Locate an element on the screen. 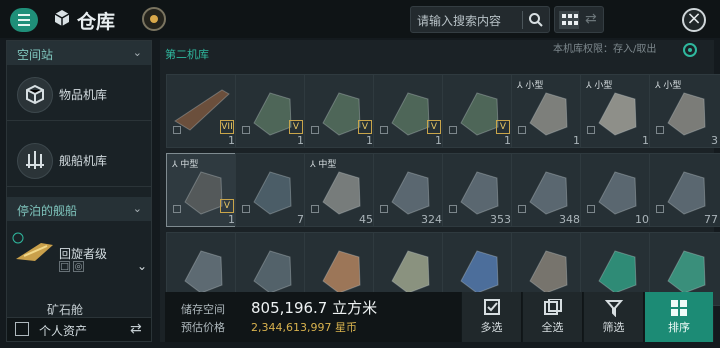 Image resolution: width=720 pixels, height=348 pixels. multi-select-button: 多选 is located at coordinates (491, 317).